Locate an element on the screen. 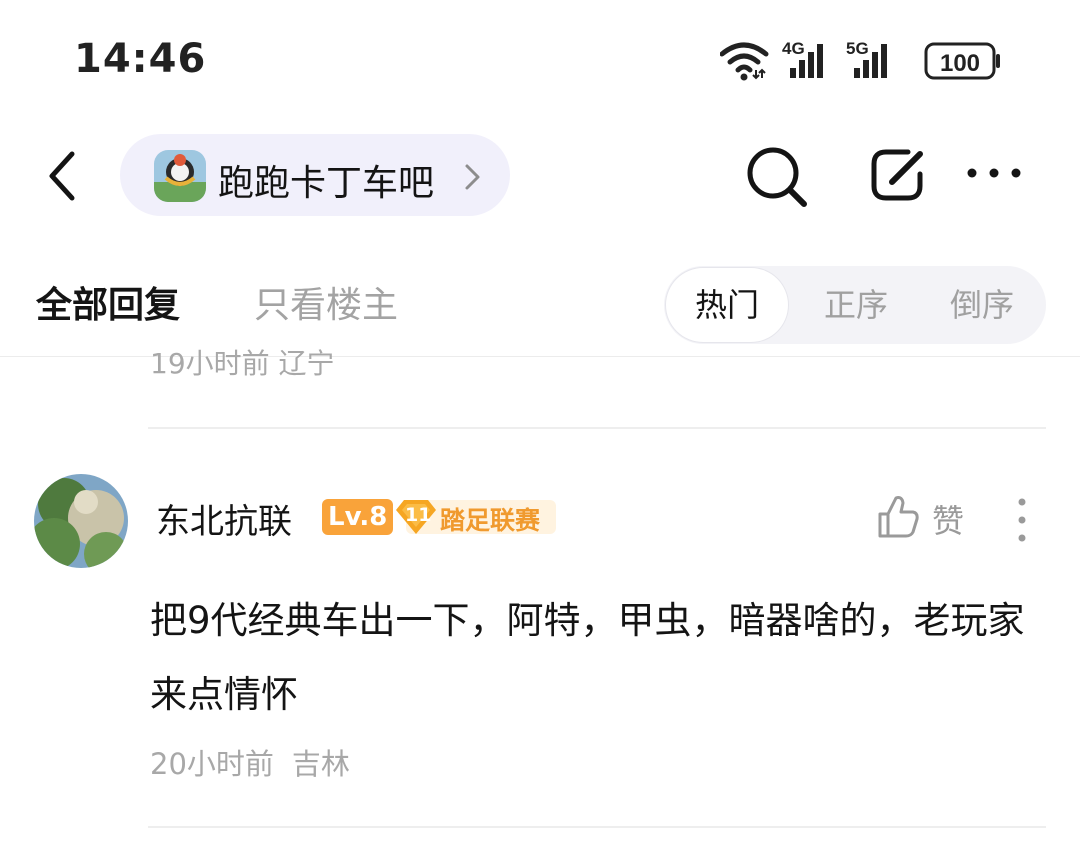 The image size is (1080, 861). avatar is located at coordinates (81, 521).